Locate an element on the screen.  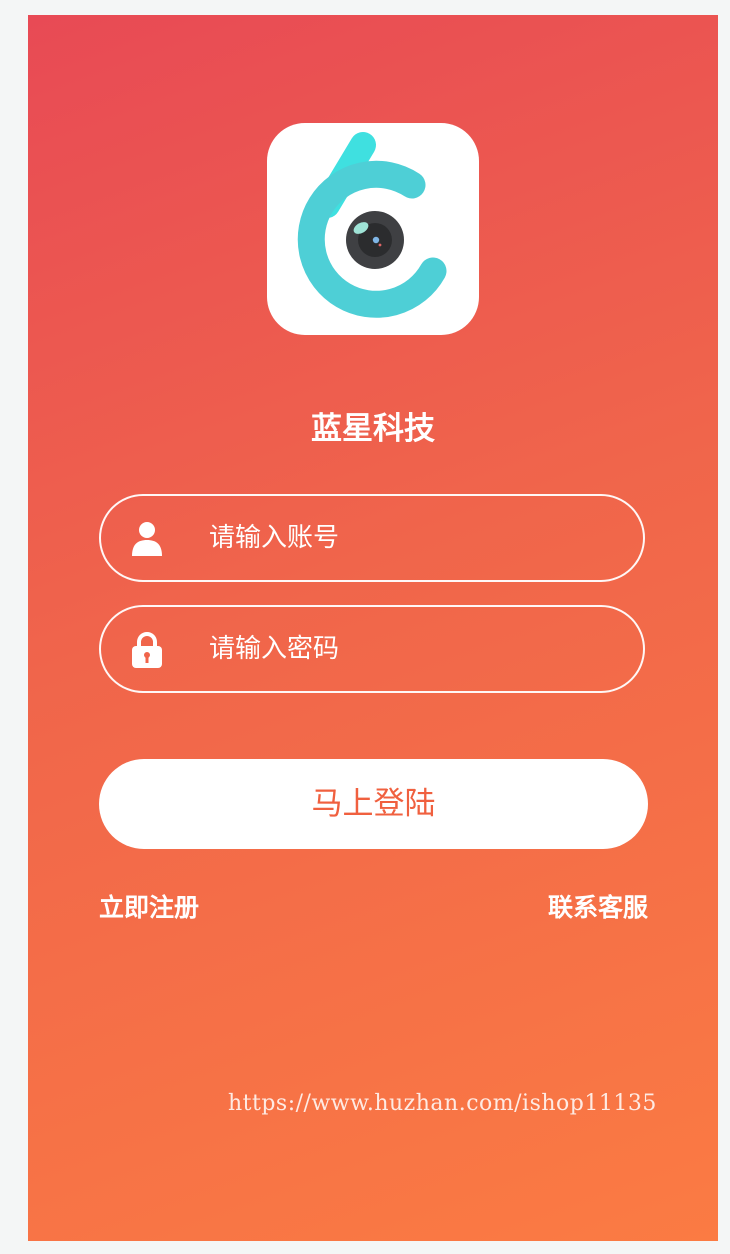
password-field is located at coordinates (372, 649).